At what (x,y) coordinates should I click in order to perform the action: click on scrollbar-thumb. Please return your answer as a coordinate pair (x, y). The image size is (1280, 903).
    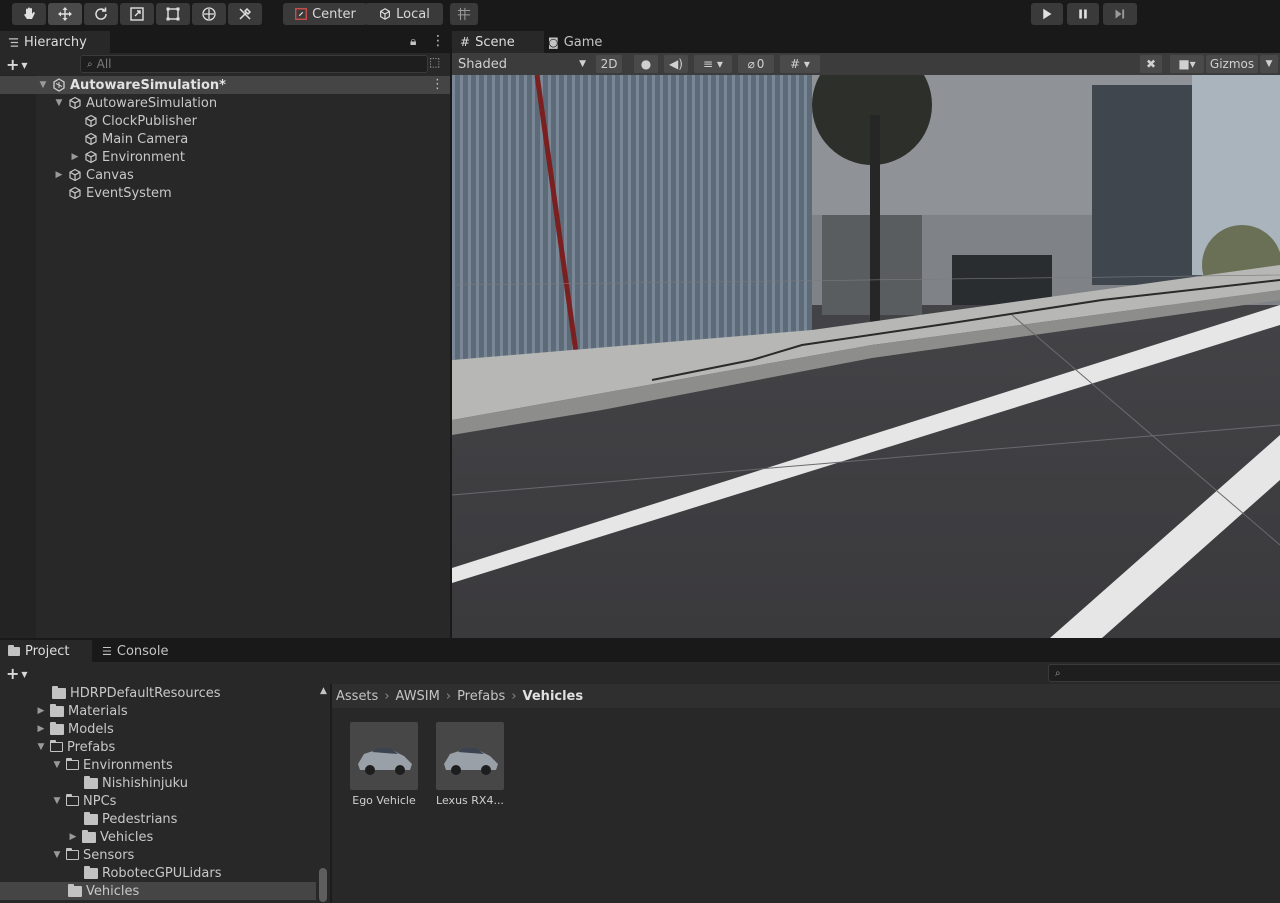
    Looking at the image, I should click on (323, 885).